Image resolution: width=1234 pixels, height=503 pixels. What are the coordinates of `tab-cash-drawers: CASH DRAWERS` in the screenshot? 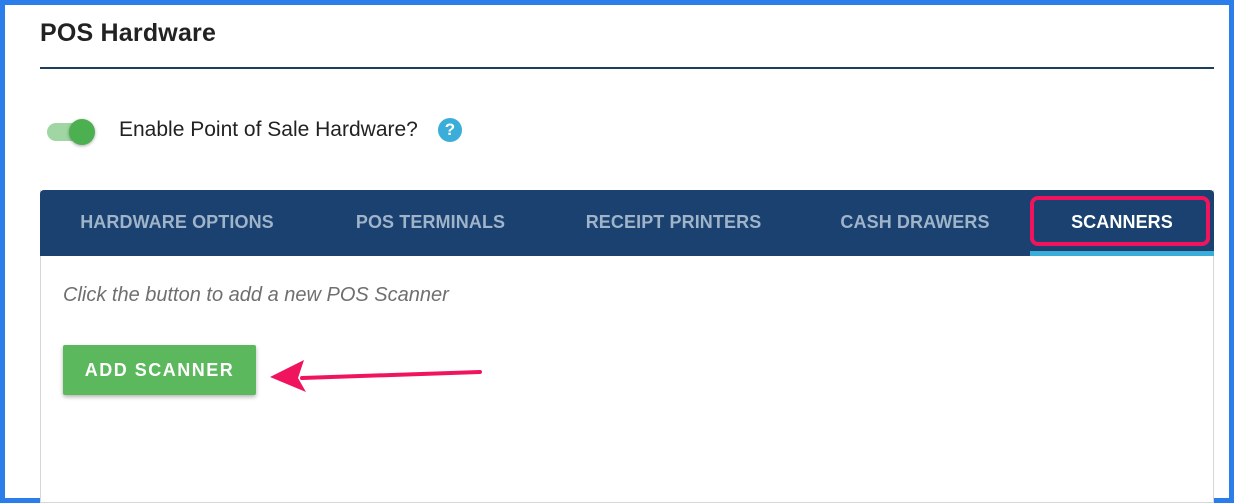 It's located at (915, 223).